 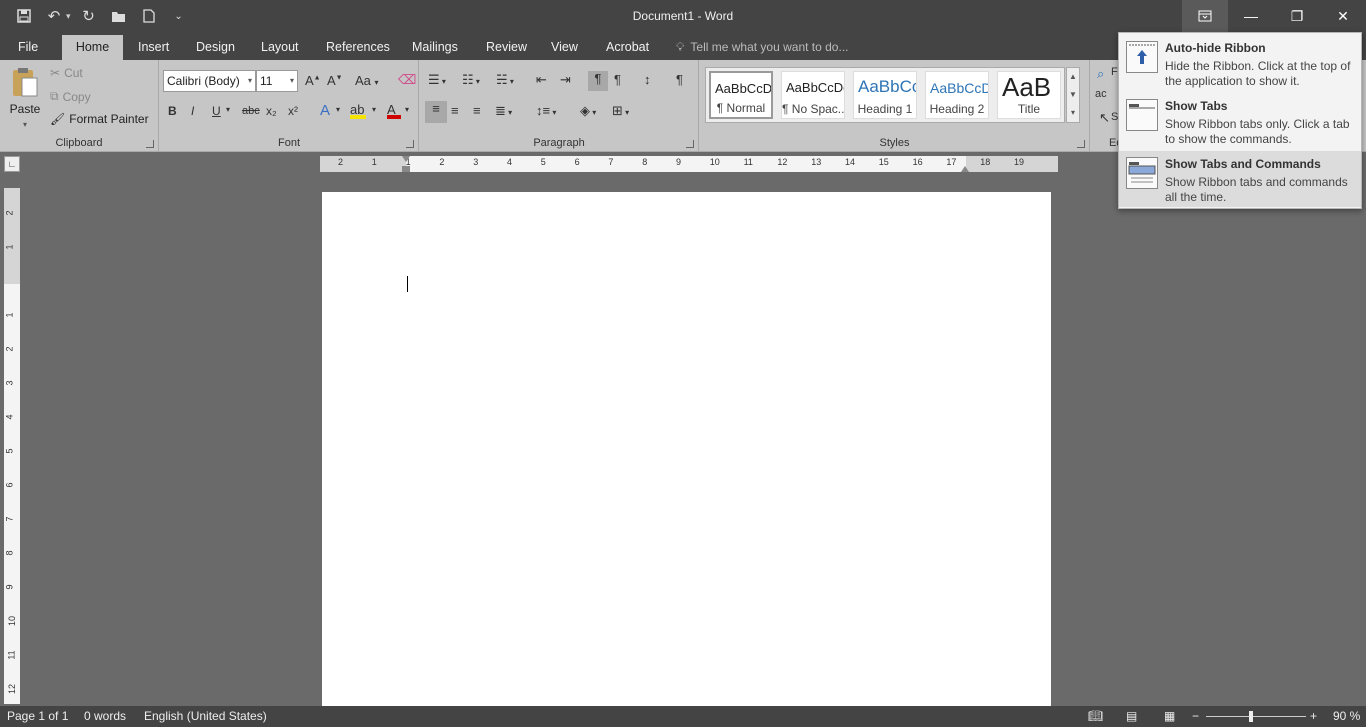 What do you see at coordinates (1104, 118) in the screenshot?
I see `select-icon: ↖` at bounding box center [1104, 118].